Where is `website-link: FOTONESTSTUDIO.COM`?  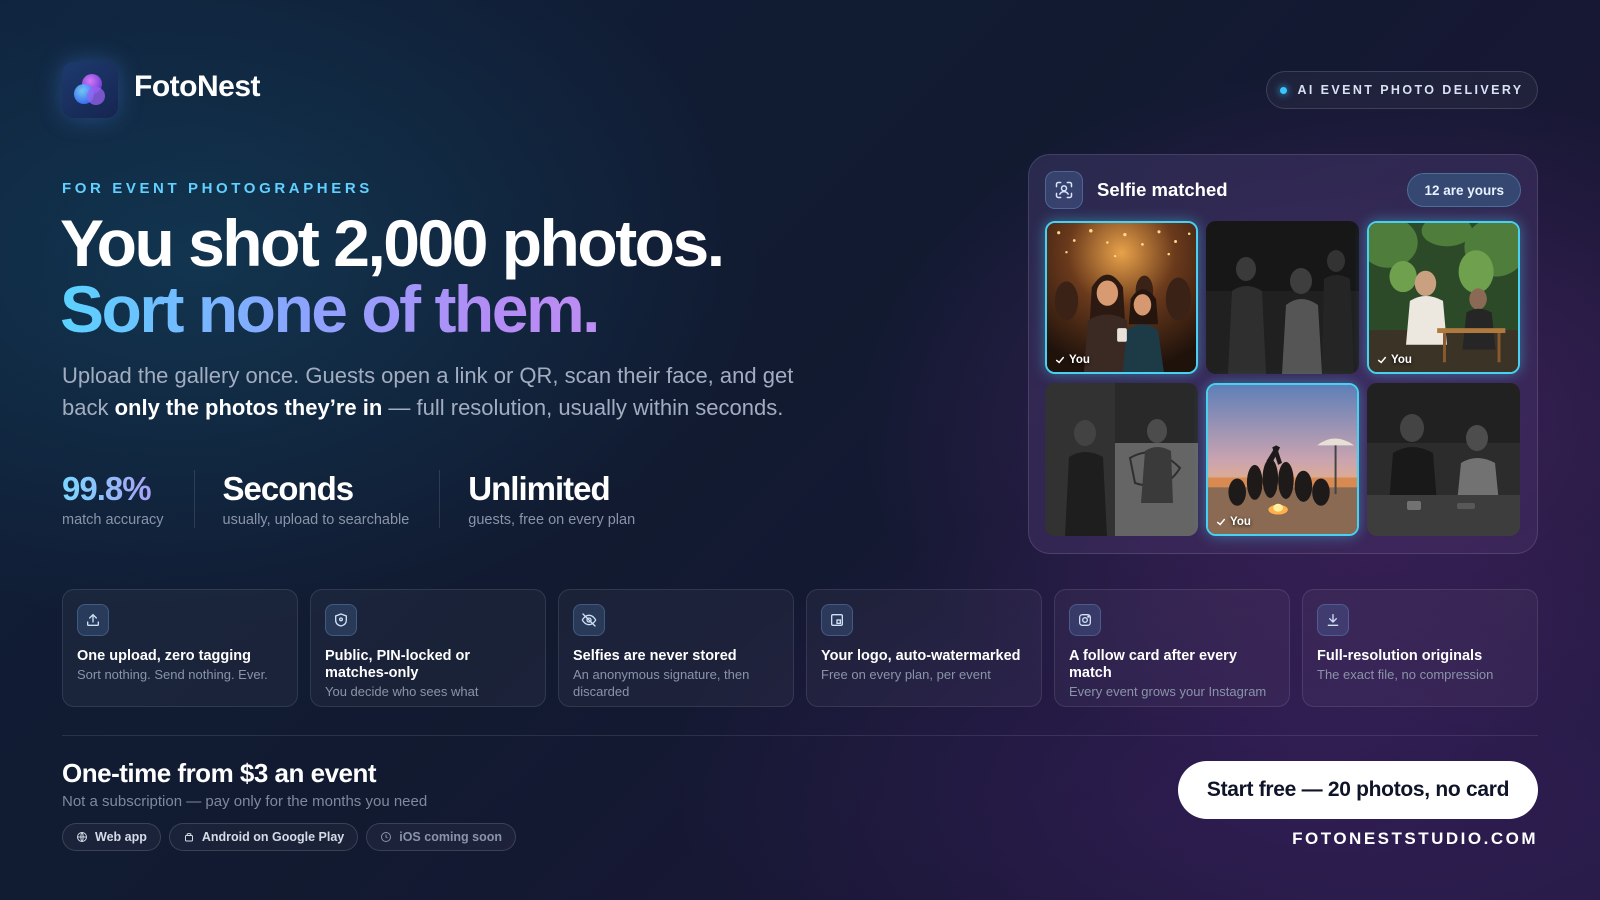
website-link: FOTONESTSTUDIO.COM is located at coordinates (1359, 839).